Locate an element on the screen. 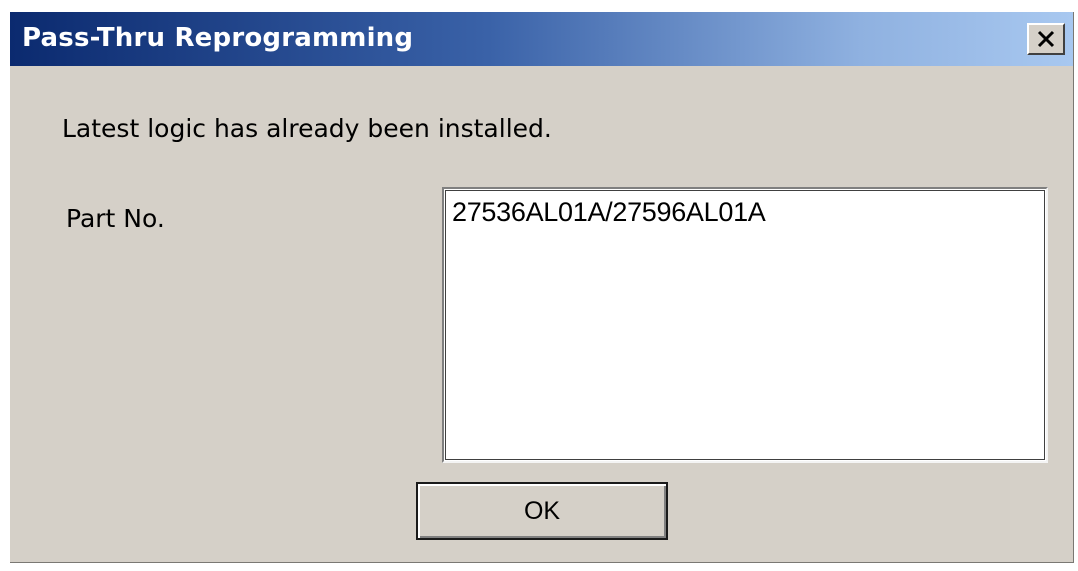 Image resolution: width=1078 pixels, height=571 pixels. close-button is located at coordinates (1046, 39).